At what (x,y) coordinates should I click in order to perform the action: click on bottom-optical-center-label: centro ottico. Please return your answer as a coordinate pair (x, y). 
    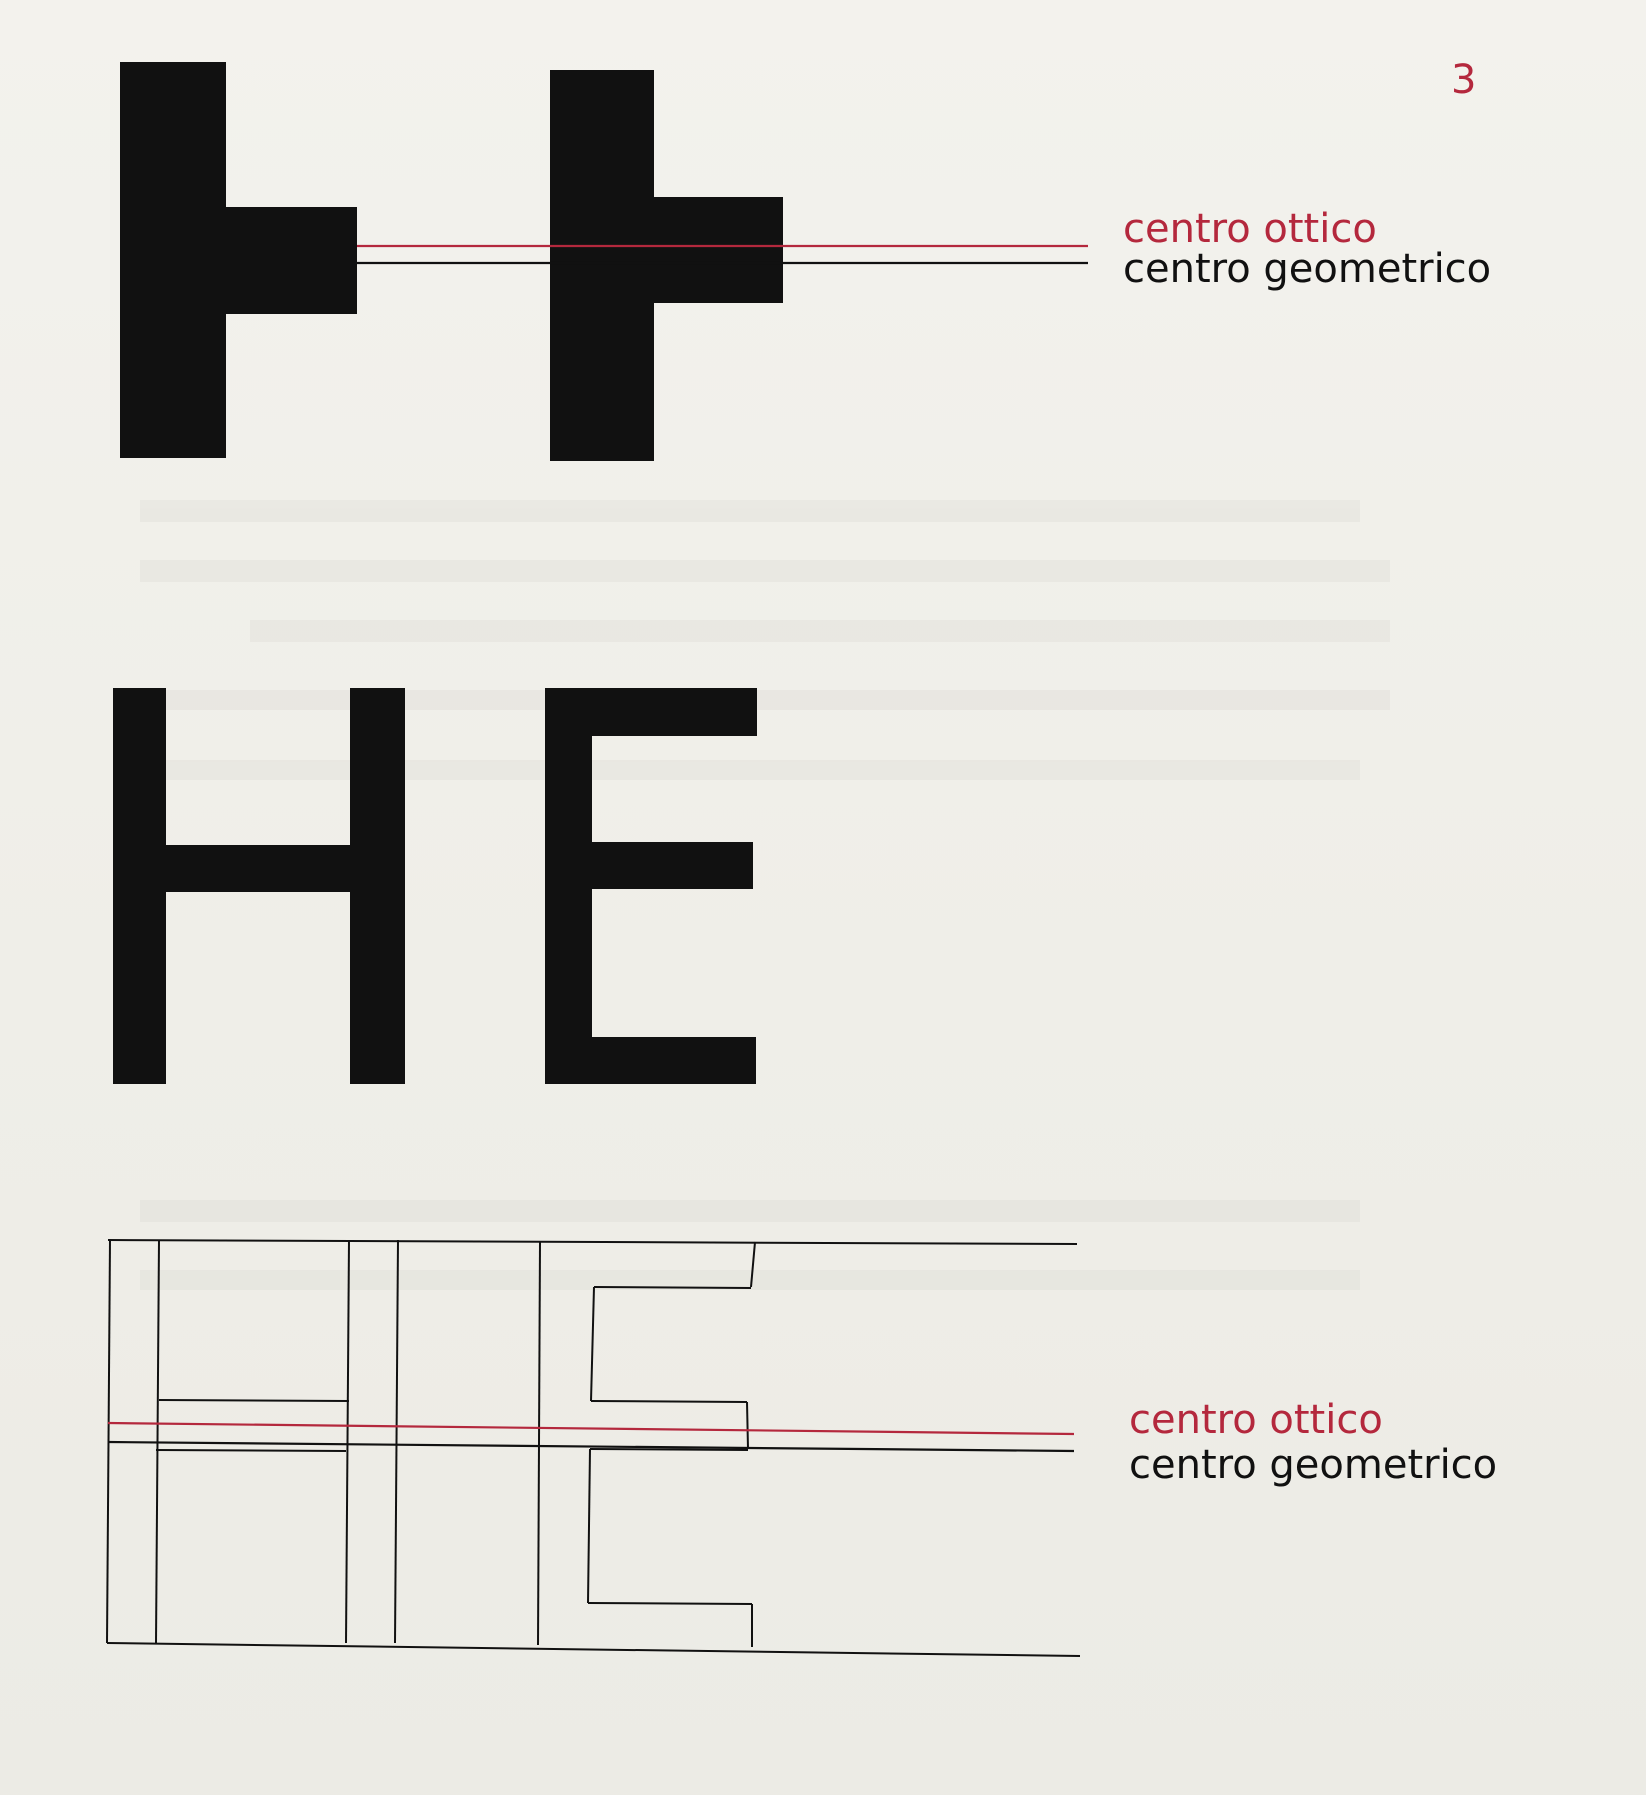
    Looking at the image, I should click on (1256, 1420).